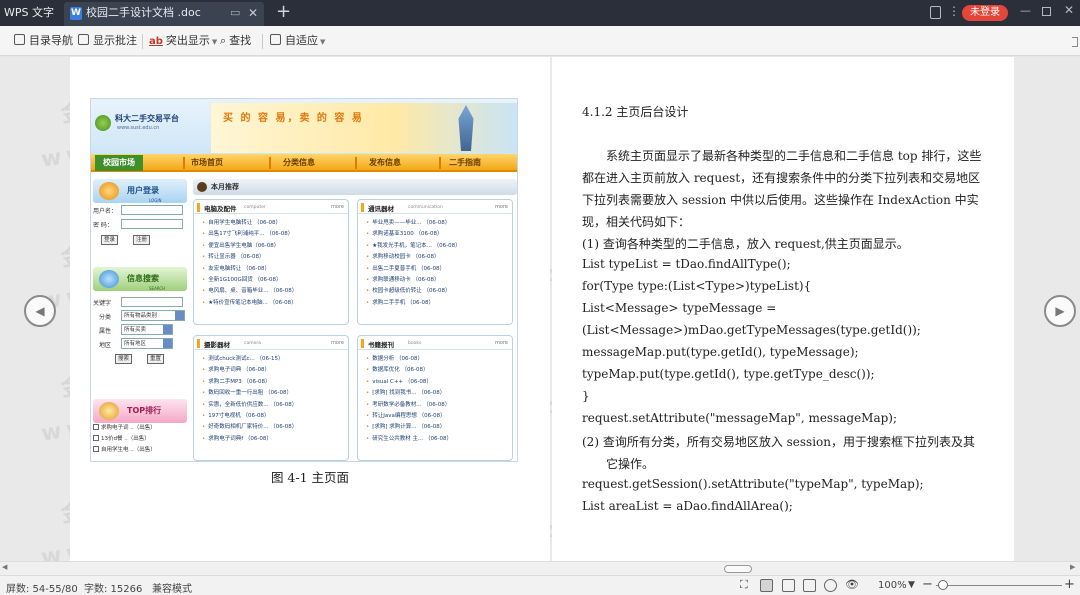 Image resolution: width=1080 pixels, height=595 pixels. Describe the element at coordinates (746, 584) in the screenshot. I see `fullscreen-icon: ⛶` at that location.